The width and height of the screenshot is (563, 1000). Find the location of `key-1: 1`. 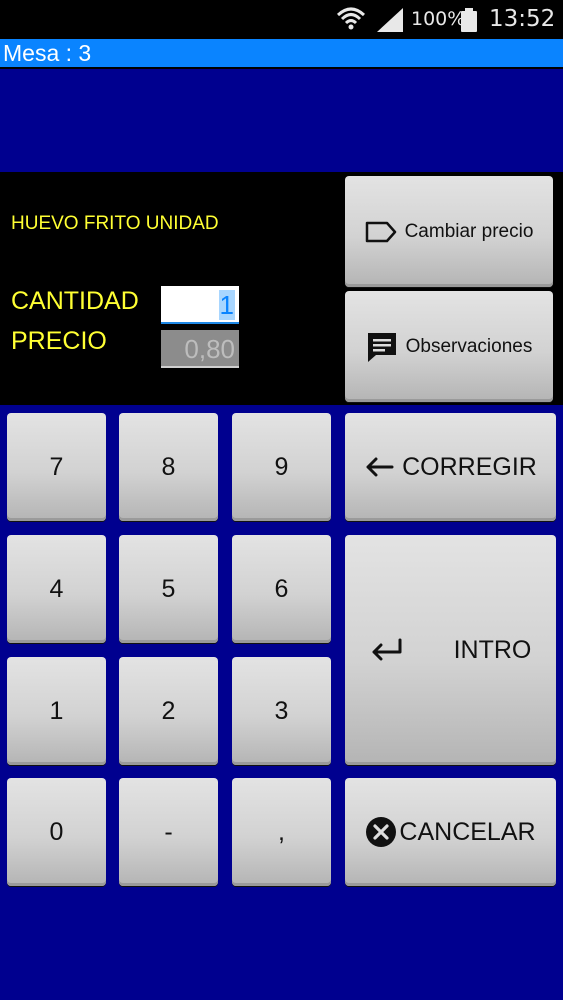

key-1: 1 is located at coordinates (56, 711).